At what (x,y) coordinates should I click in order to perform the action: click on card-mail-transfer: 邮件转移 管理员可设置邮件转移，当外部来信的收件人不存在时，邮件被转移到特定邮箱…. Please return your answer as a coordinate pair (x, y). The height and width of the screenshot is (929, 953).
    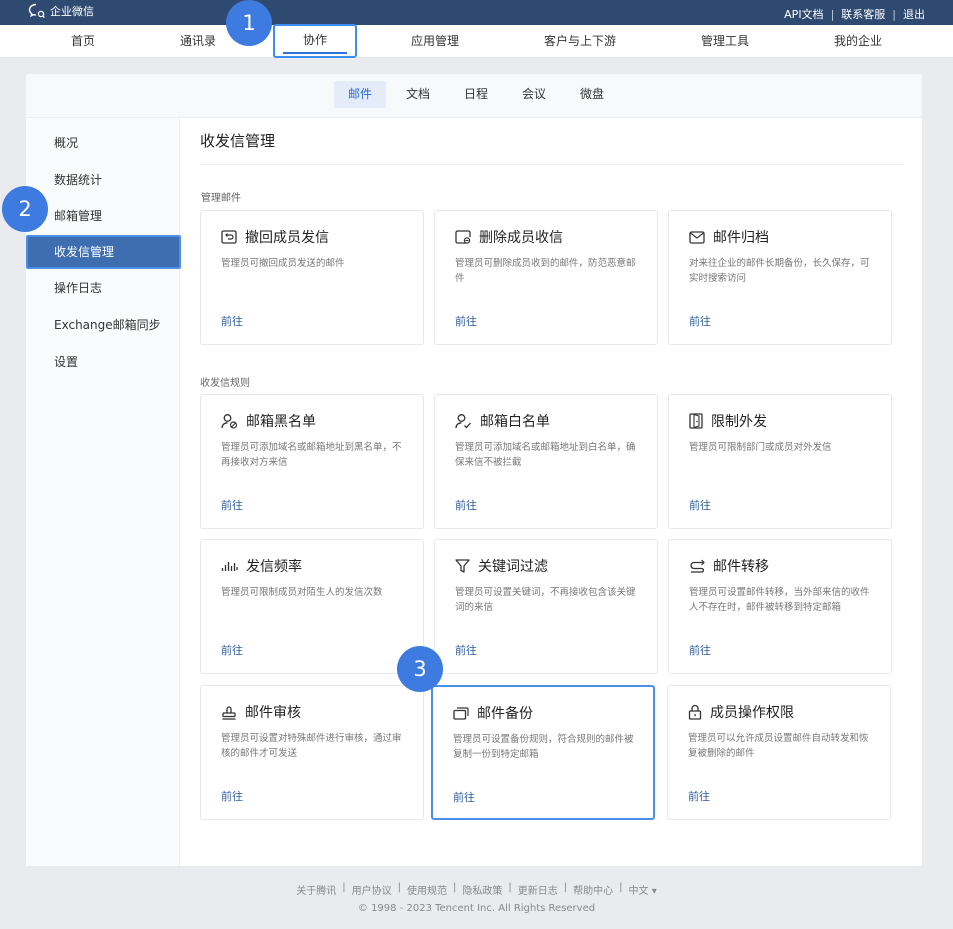
    Looking at the image, I should click on (780, 606).